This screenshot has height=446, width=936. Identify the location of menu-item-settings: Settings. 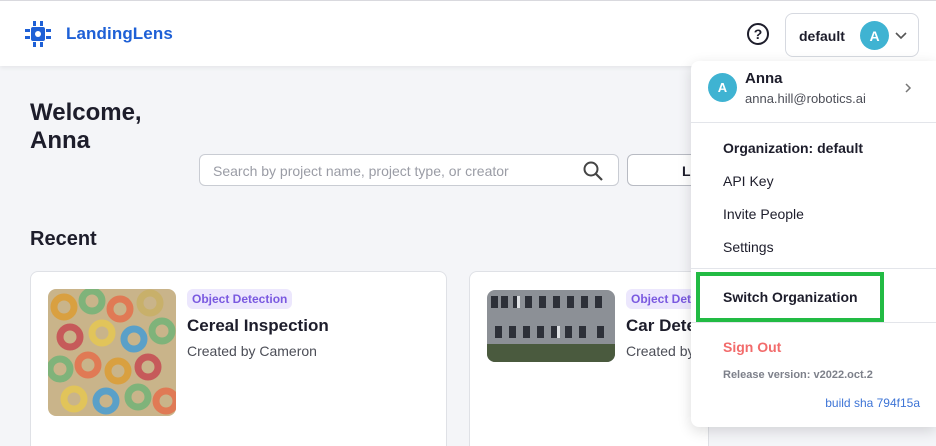
(748, 247).